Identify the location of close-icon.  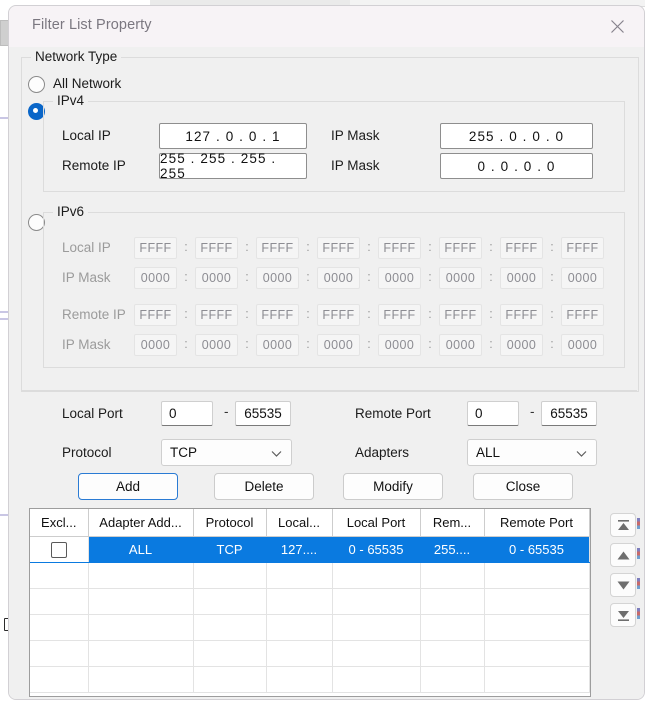
(617, 26).